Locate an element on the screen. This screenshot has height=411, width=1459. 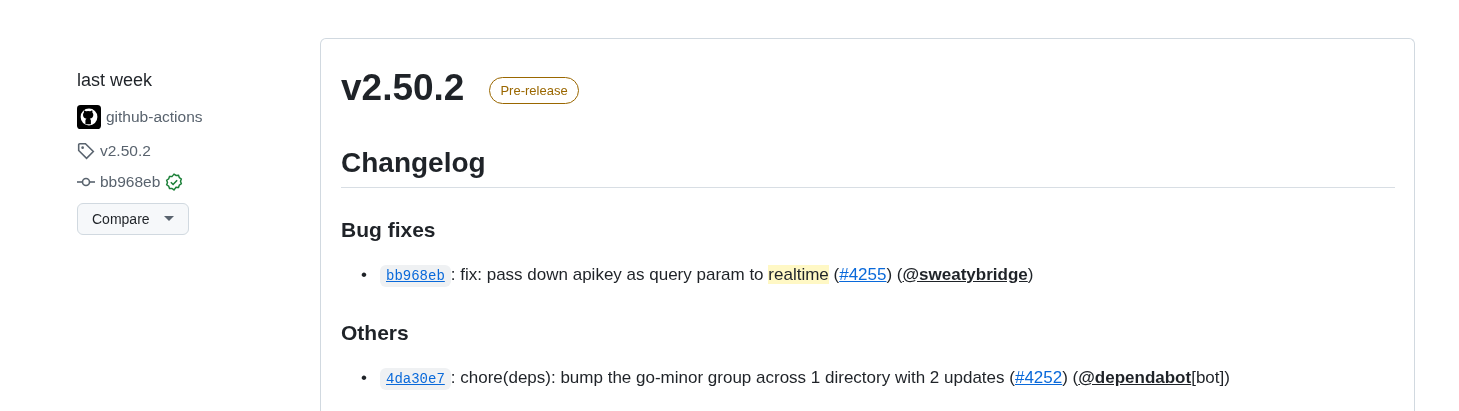
compare-button: Compare is located at coordinates (133, 219).